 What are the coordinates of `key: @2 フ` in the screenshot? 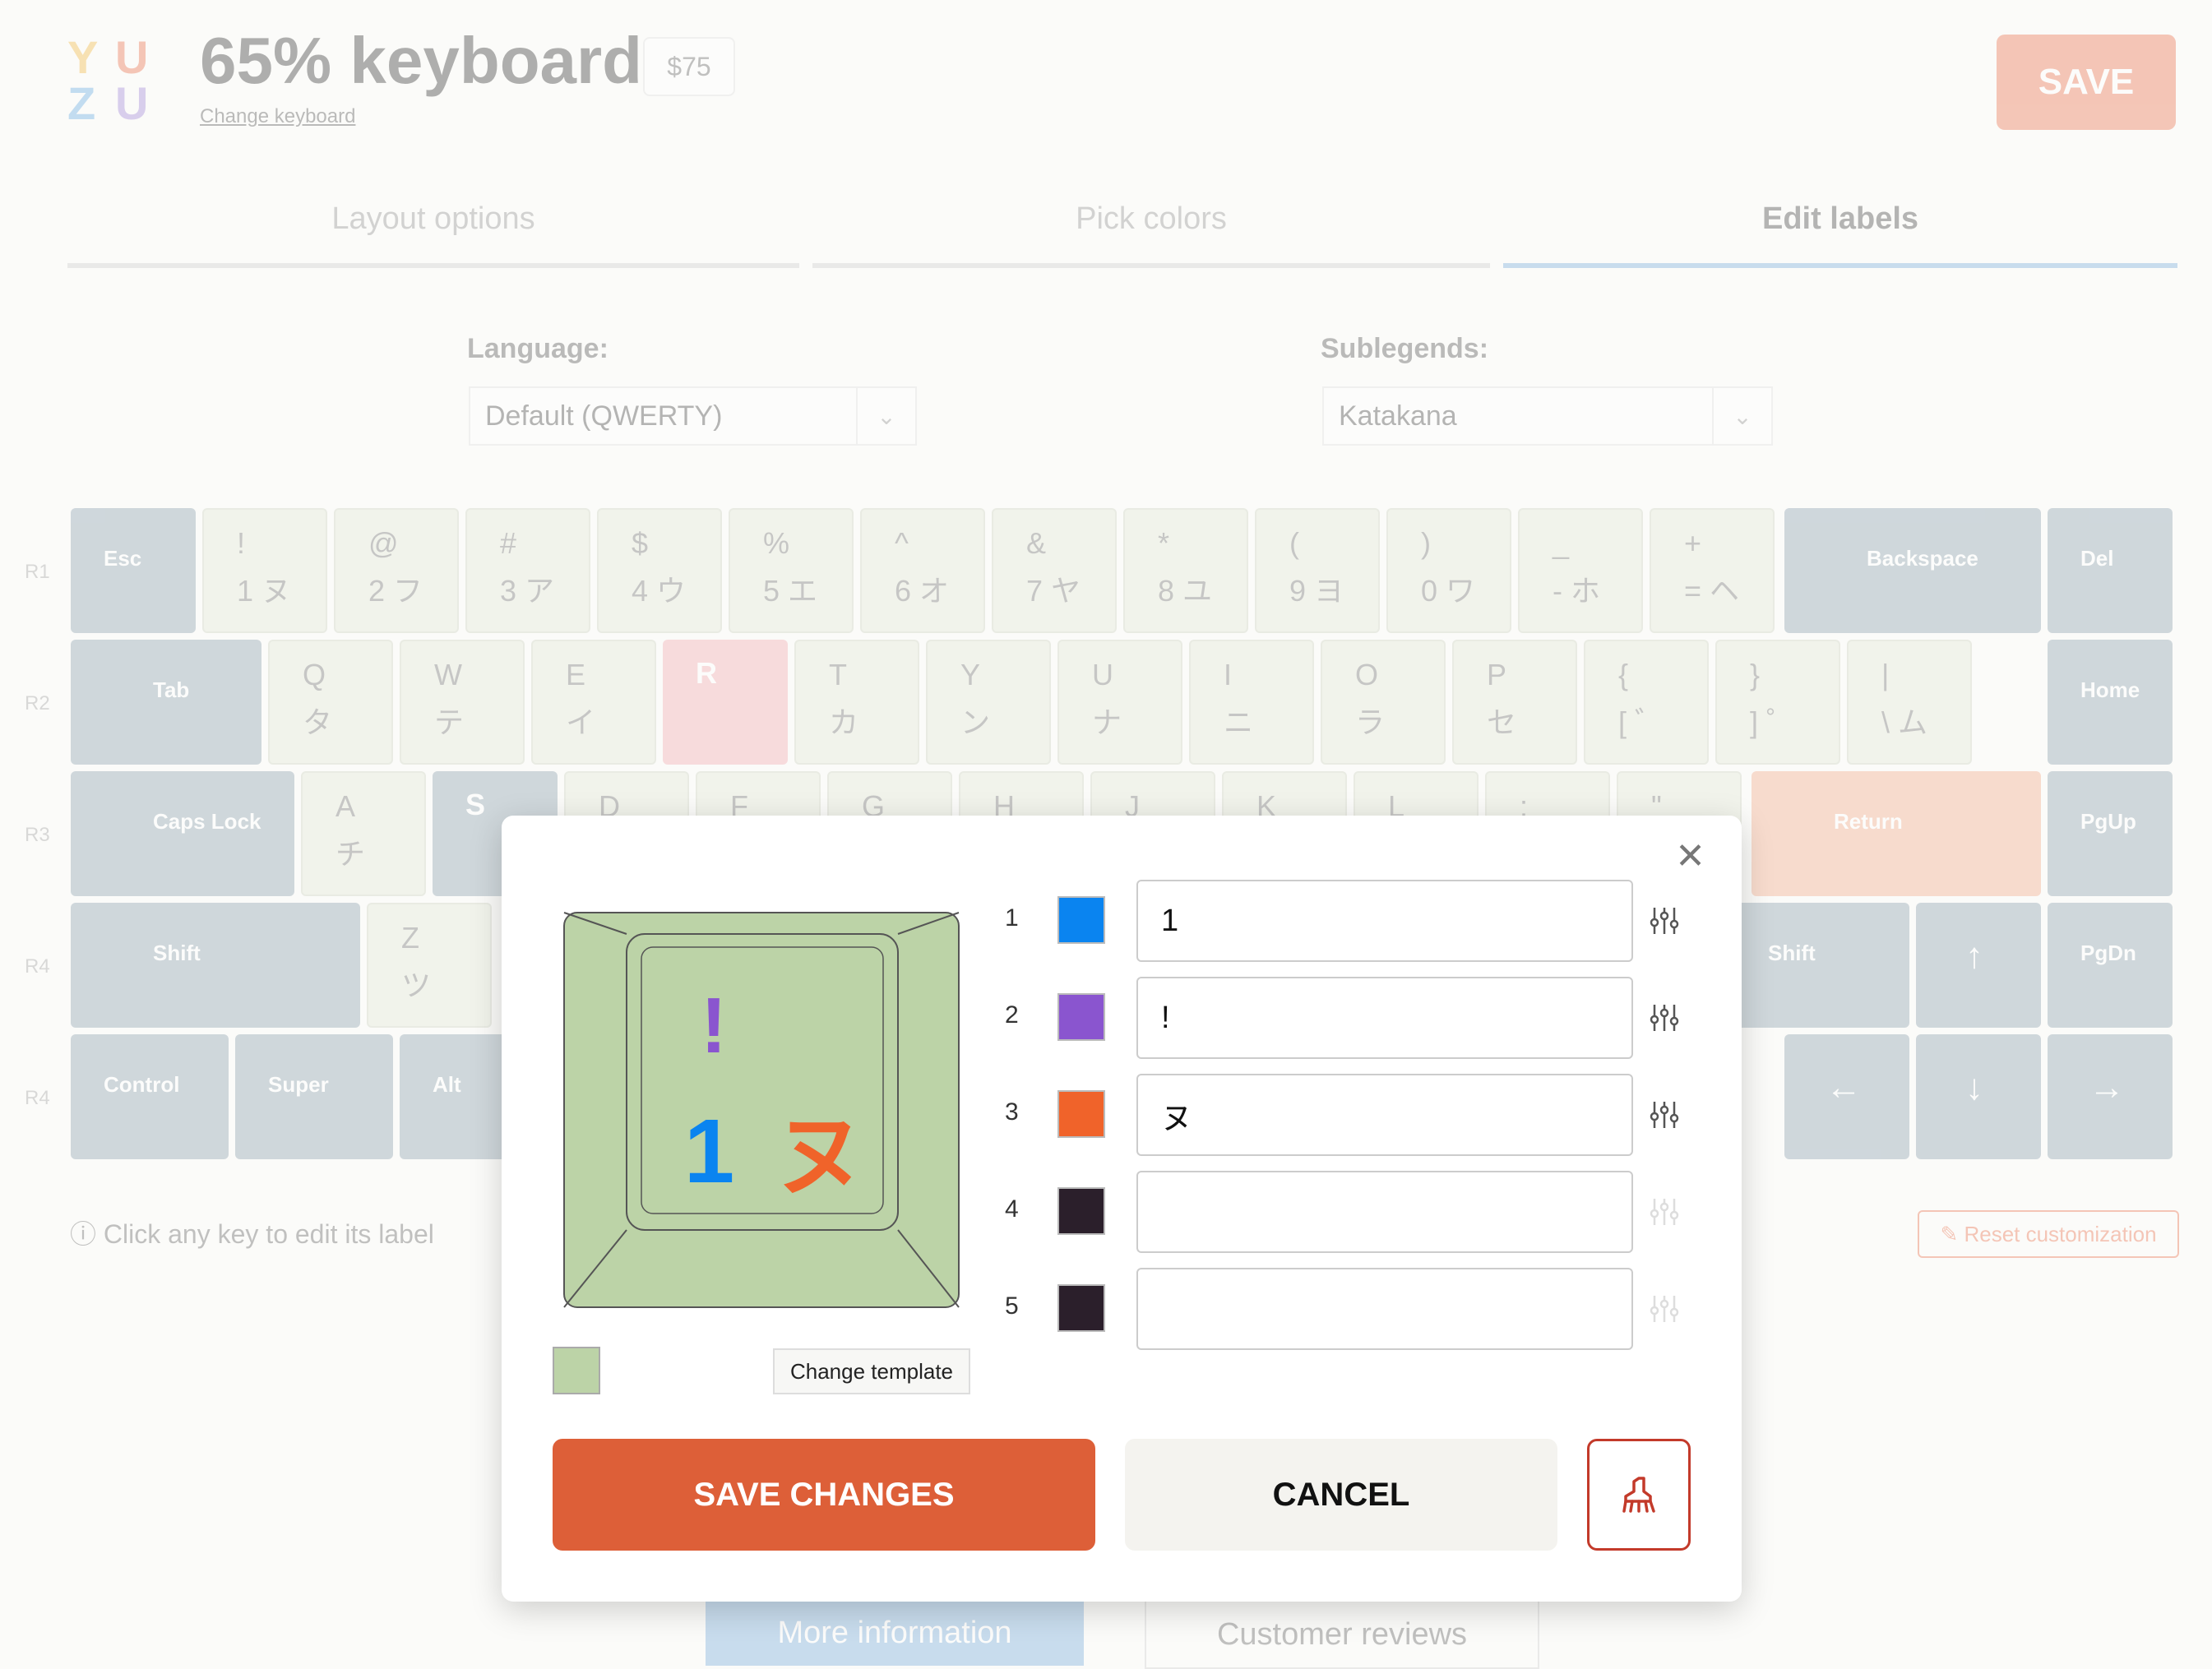 It's located at (396, 570).